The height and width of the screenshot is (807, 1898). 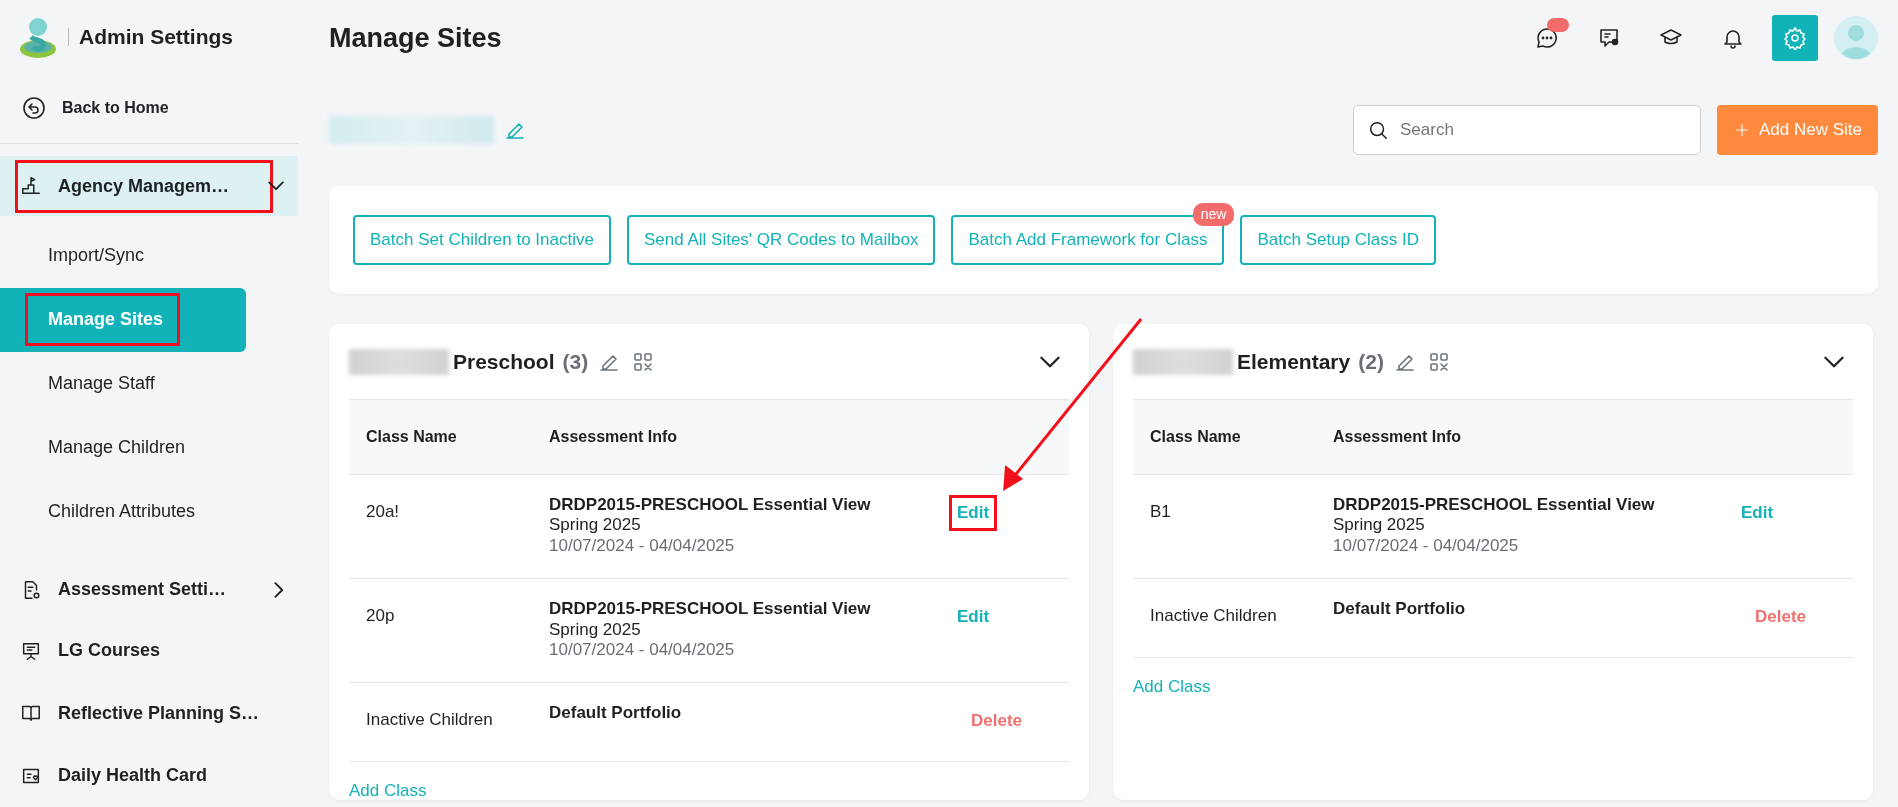 I want to click on sidebar-subitem: Children Attributes, so click(x=123, y=511).